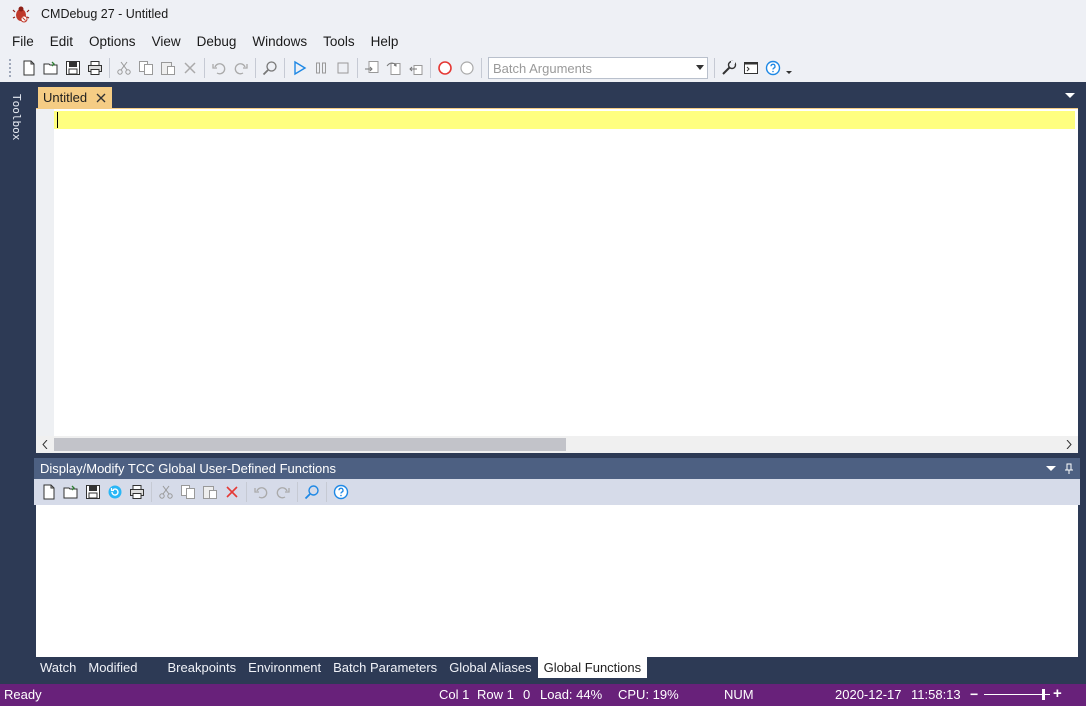 This screenshot has width=1086, height=706. I want to click on scroll-left-icon, so click(45, 444).